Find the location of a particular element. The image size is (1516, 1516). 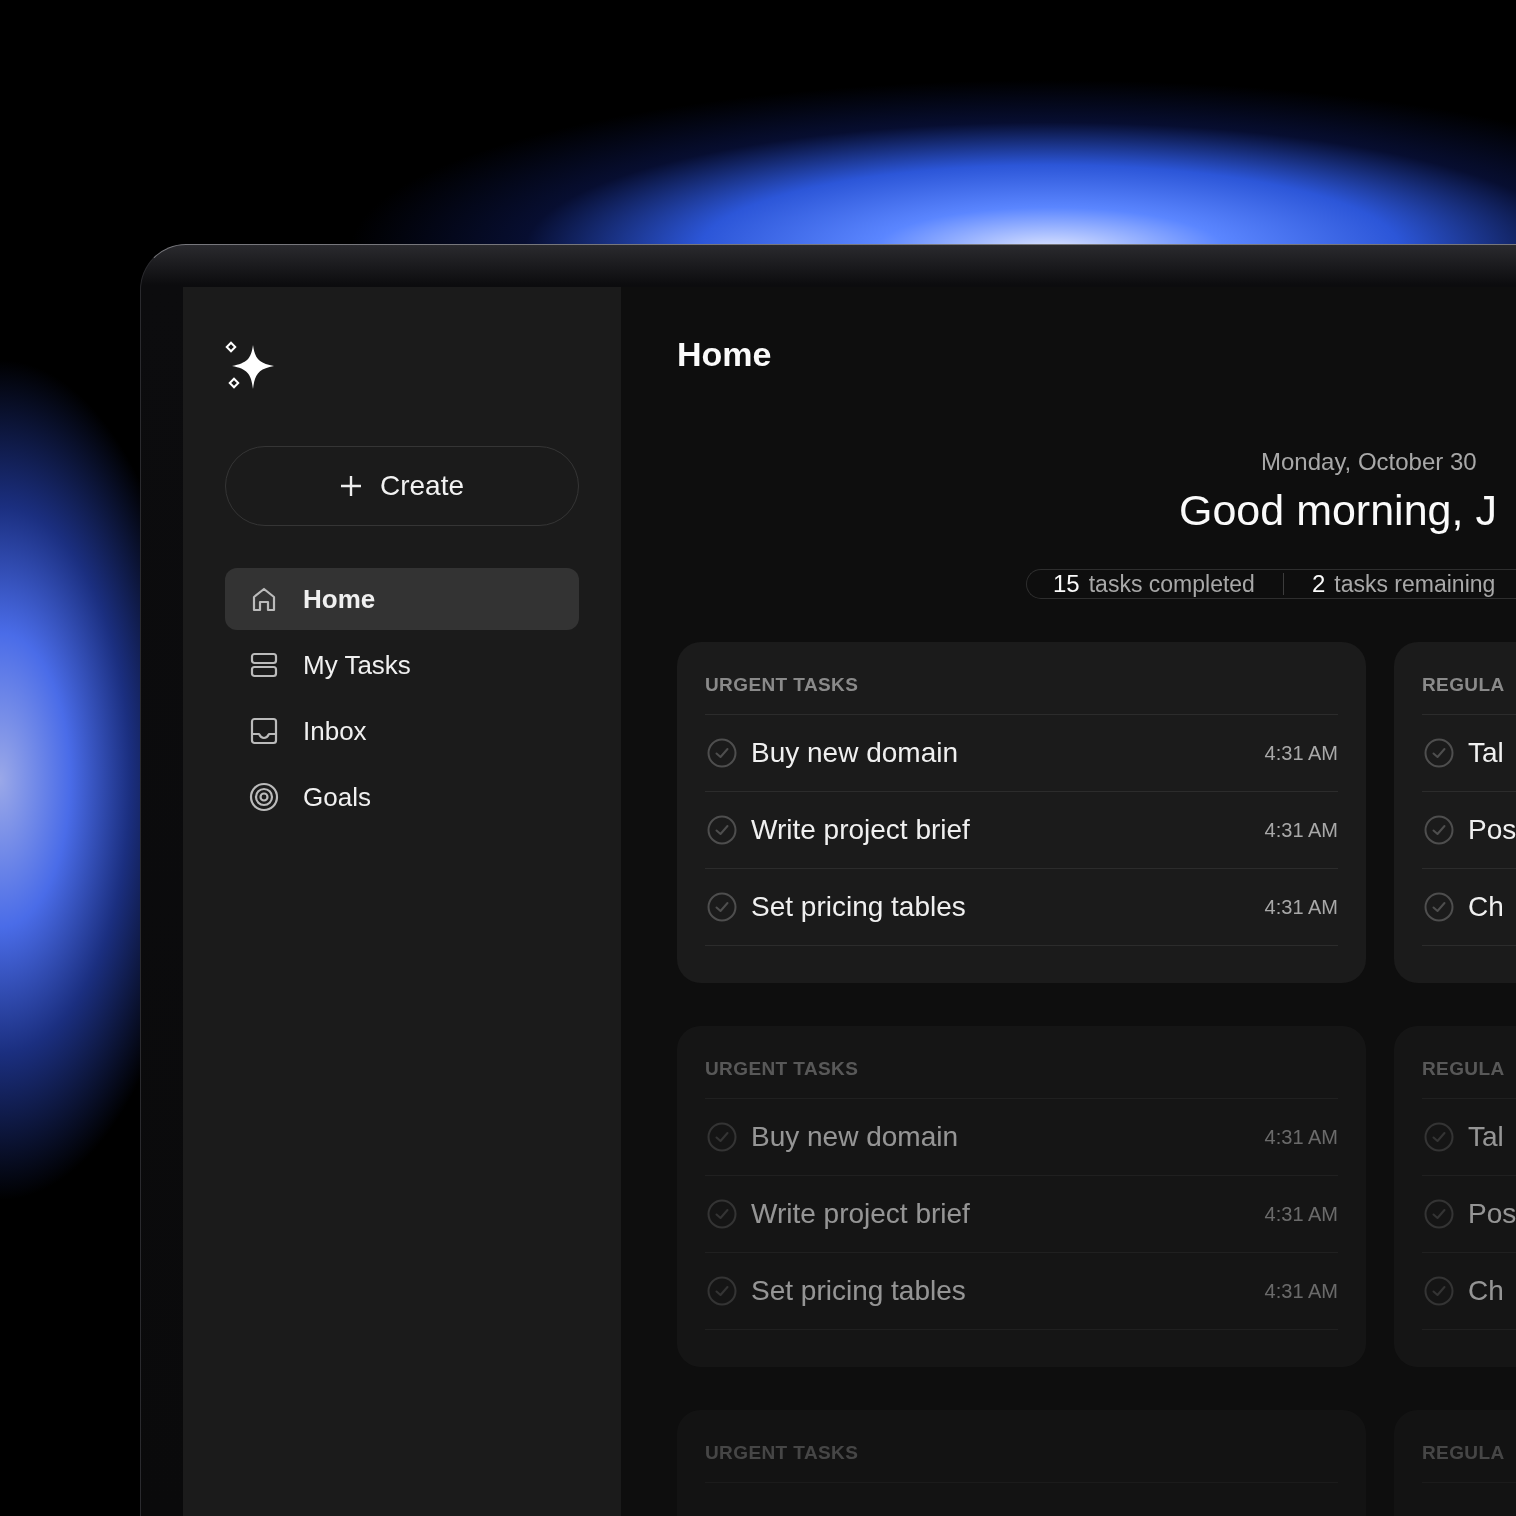

nav-item: Inbox is located at coordinates (402, 731).